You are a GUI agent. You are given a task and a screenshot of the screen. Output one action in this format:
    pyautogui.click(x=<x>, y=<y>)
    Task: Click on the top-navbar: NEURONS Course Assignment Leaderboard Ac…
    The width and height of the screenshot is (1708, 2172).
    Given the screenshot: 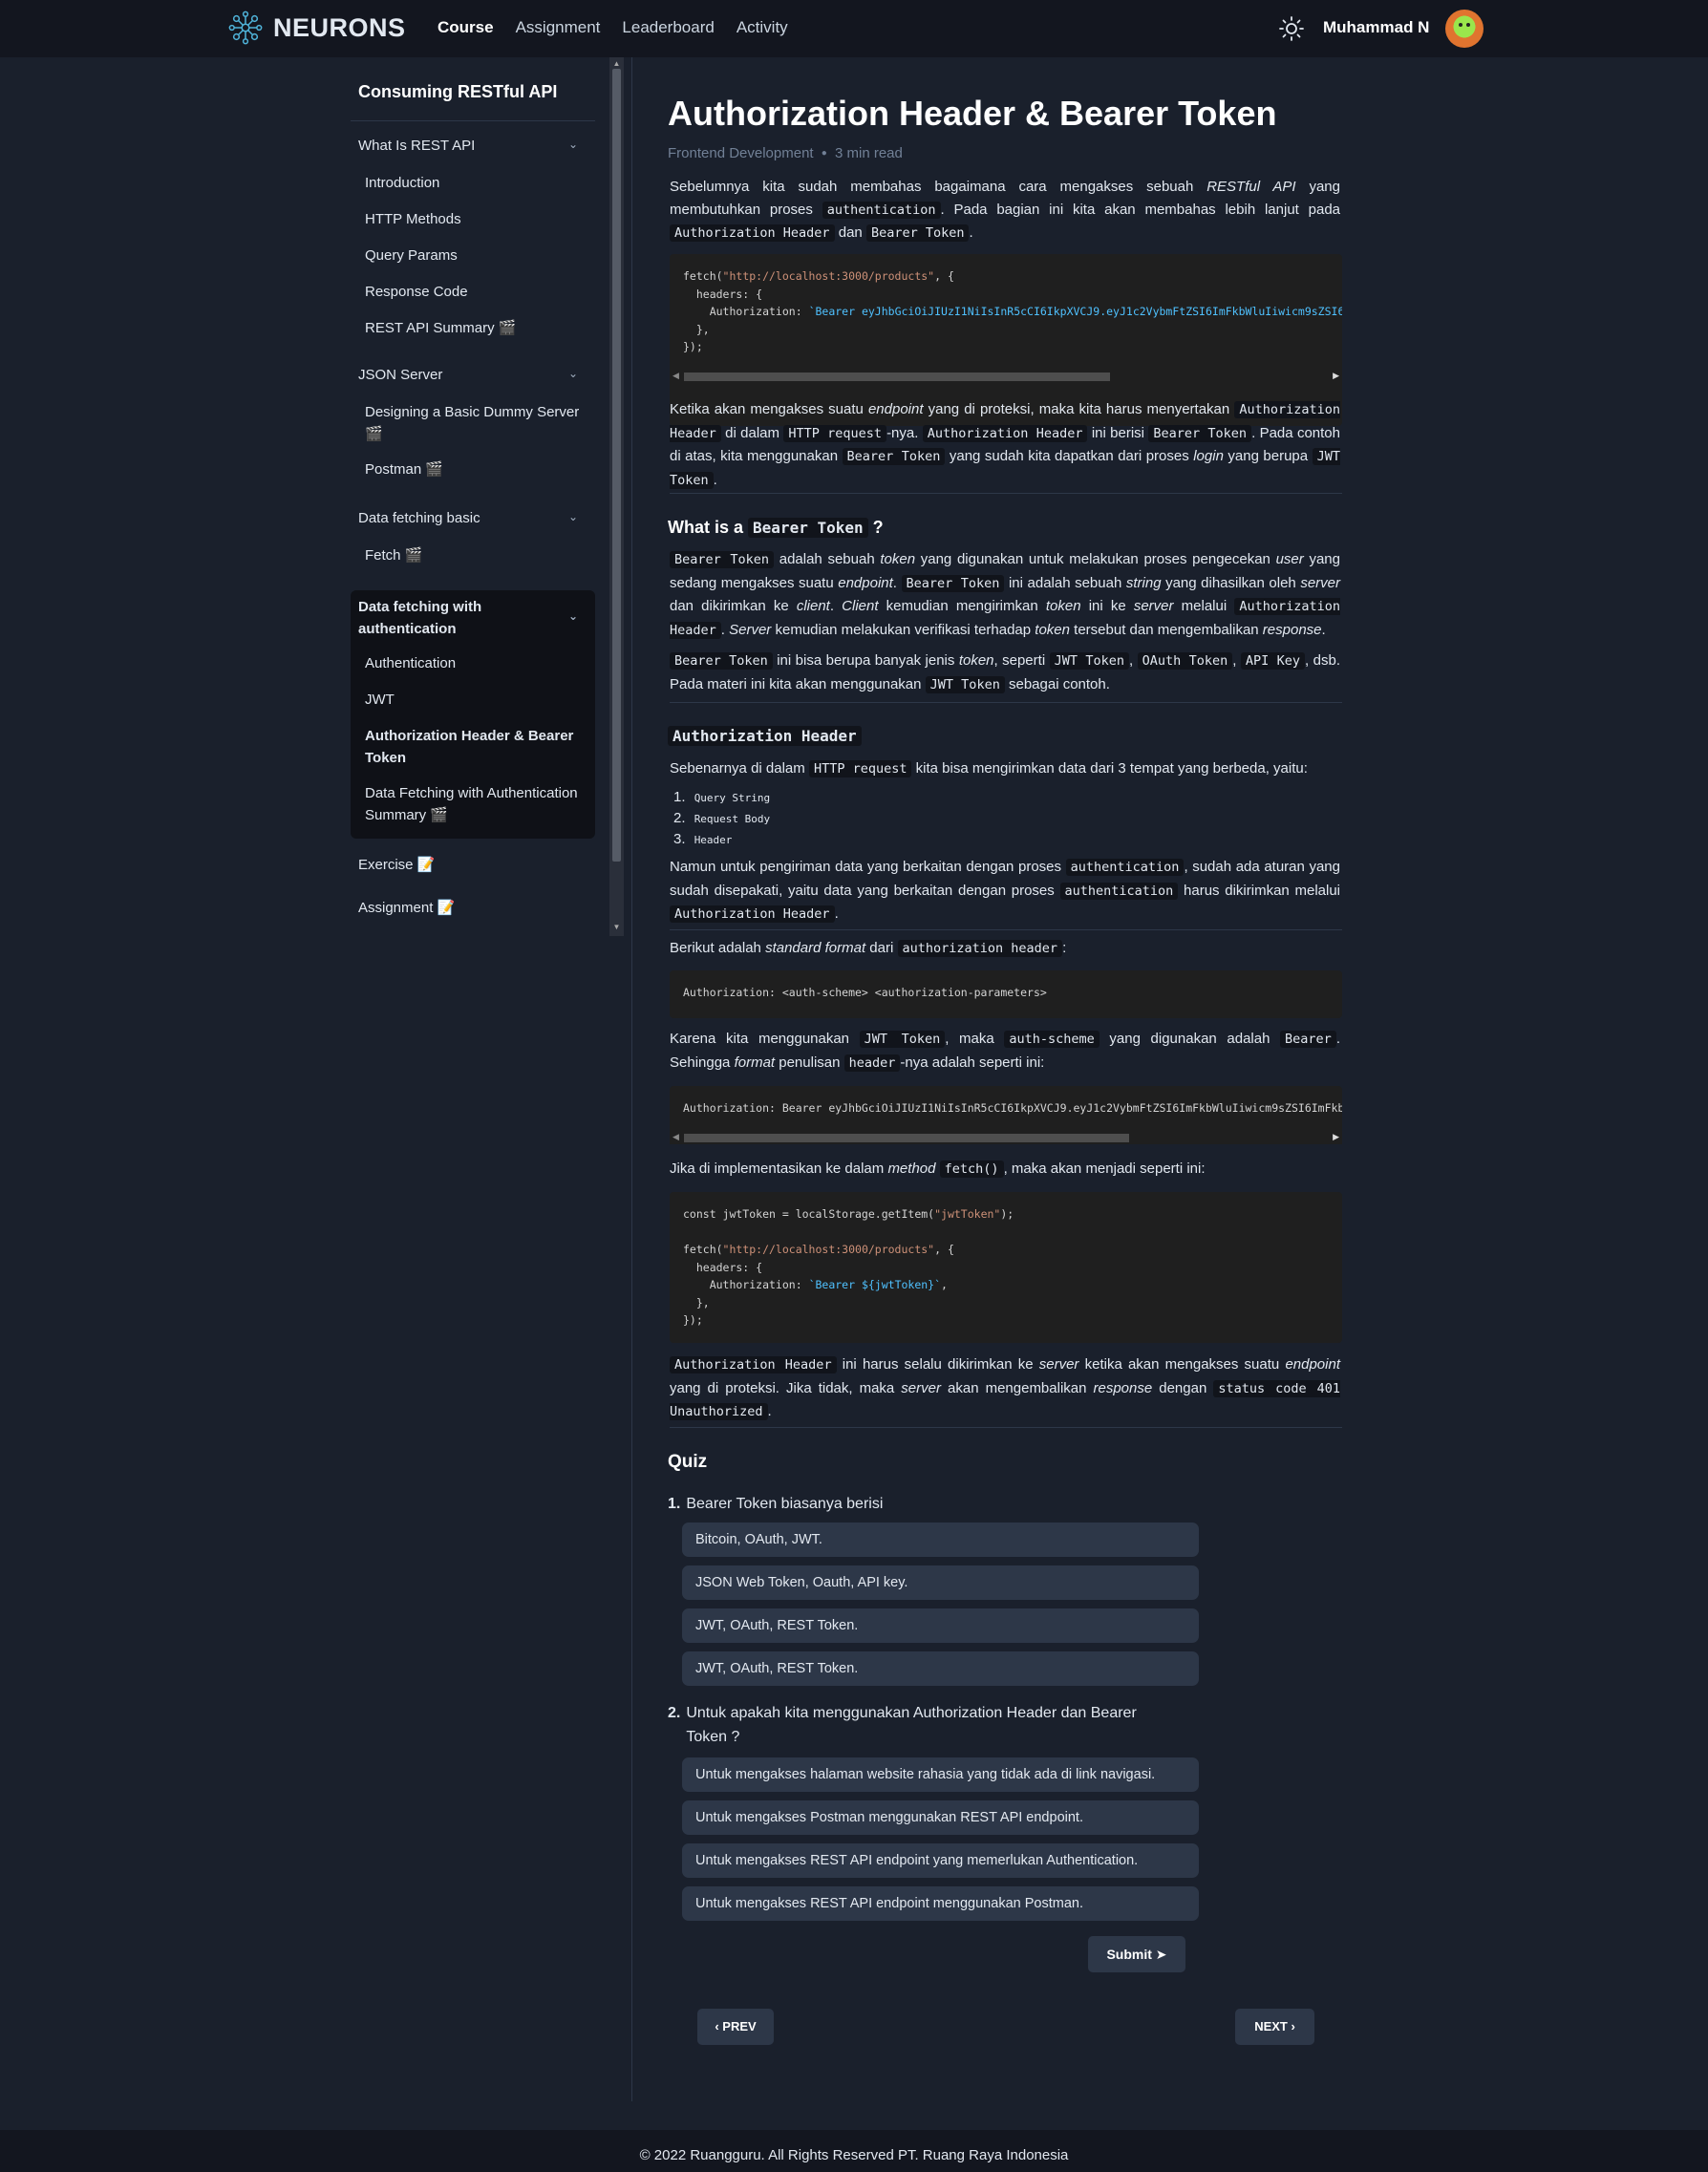 What is the action you would take?
    pyautogui.click(x=854, y=29)
    